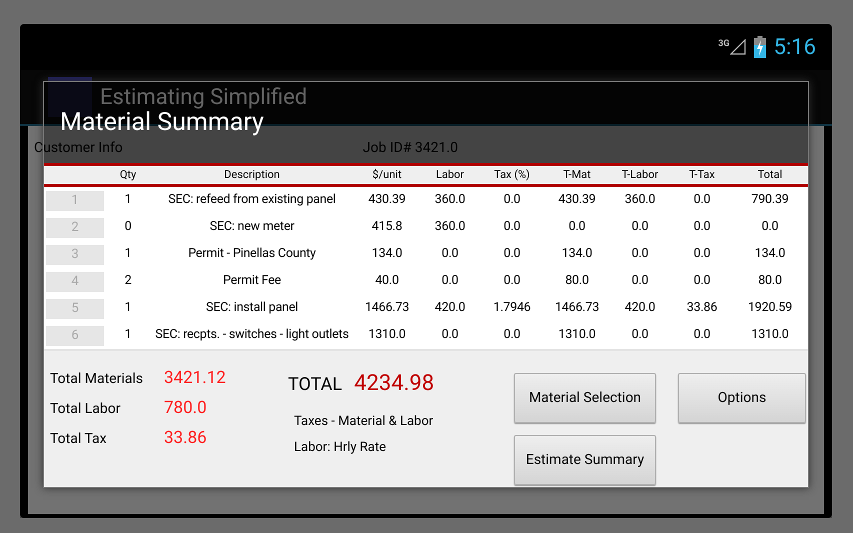 The width and height of the screenshot is (853, 533). What do you see at coordinates (770, 200) in the screenshot?
I see `table-cell-text: 790.39` at bounding box center [770, 200].